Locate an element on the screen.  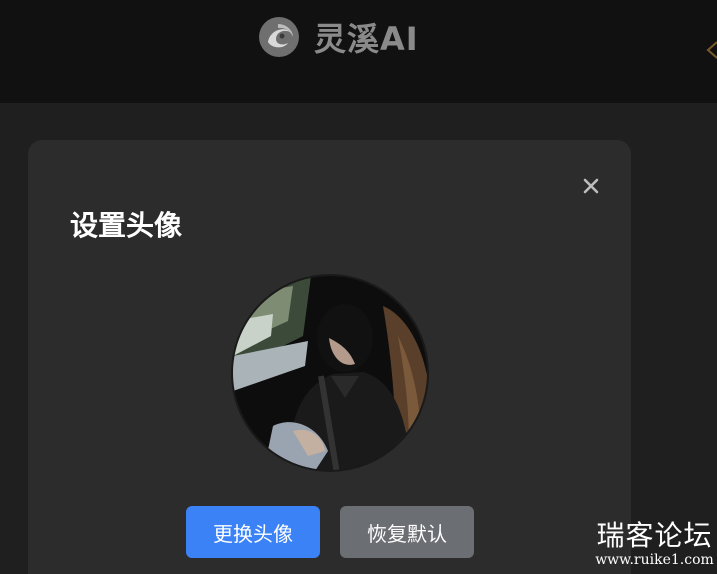
reset-avatar-button: 恢复默认 is located at coordinates (407, 532).